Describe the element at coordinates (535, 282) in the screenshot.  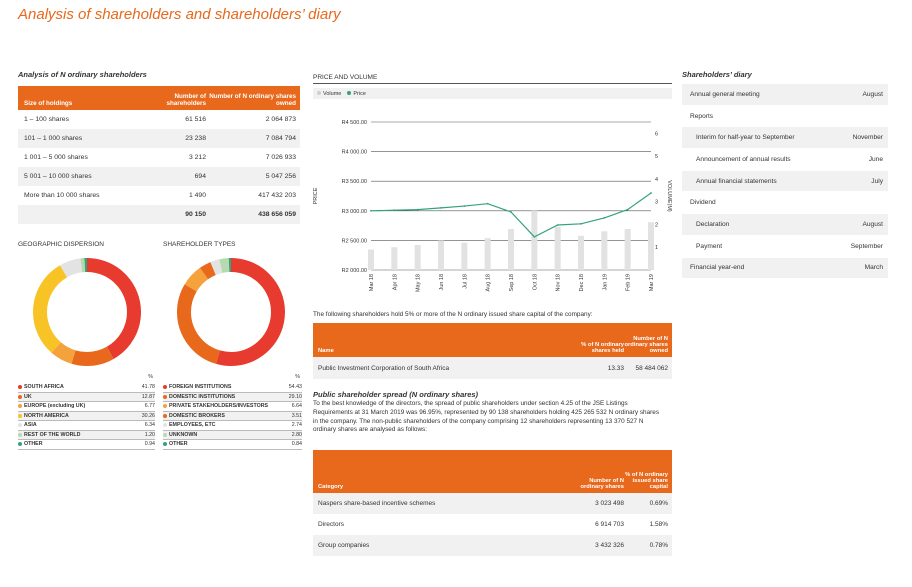
I see `x-tick-label: Oct 18` at that location.